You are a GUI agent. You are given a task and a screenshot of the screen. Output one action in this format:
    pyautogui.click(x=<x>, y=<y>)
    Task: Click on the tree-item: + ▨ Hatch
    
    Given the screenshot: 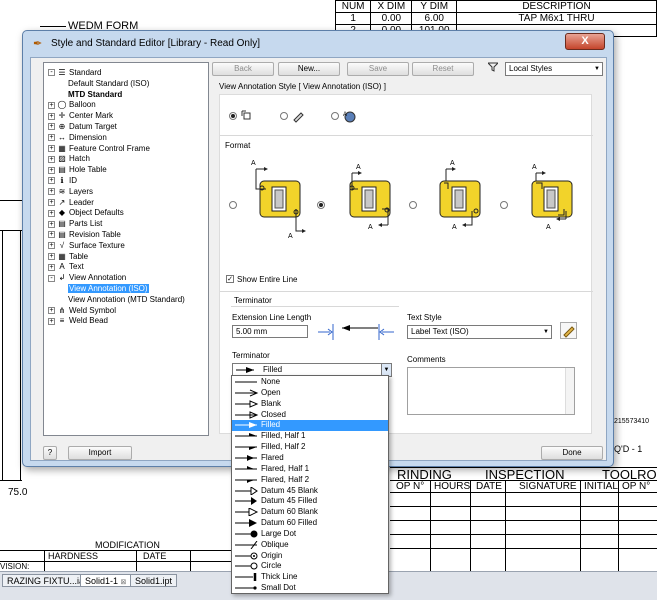 What is the action you would take?
    pyautogui.click(x=69, y=158)
    